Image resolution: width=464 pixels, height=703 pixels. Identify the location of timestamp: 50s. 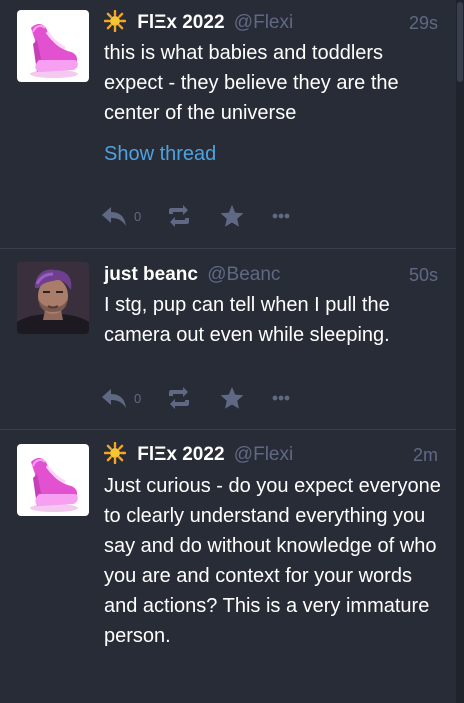
(423, 275).